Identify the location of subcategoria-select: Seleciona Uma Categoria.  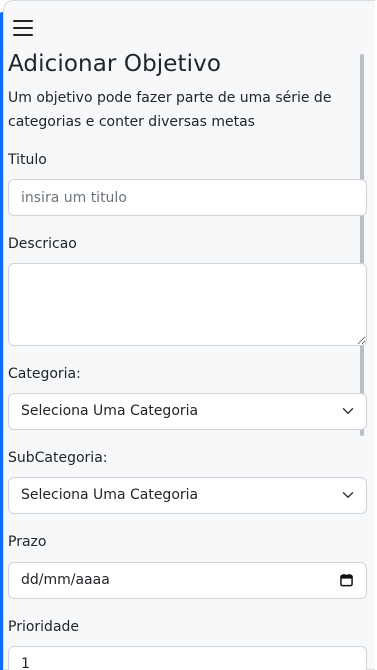
(187, 495).